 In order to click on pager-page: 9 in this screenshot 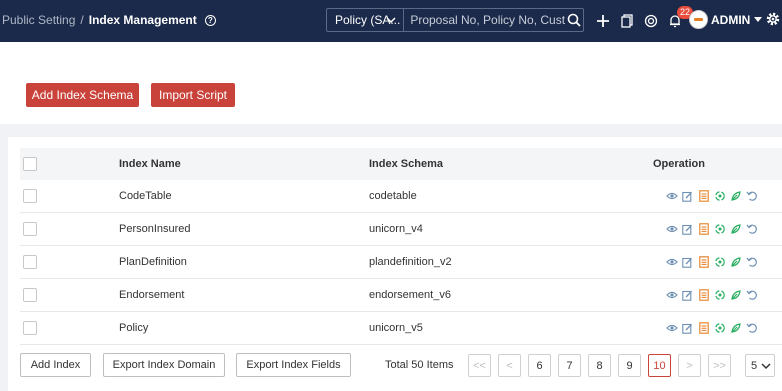, I will do `click(629, 365)`.